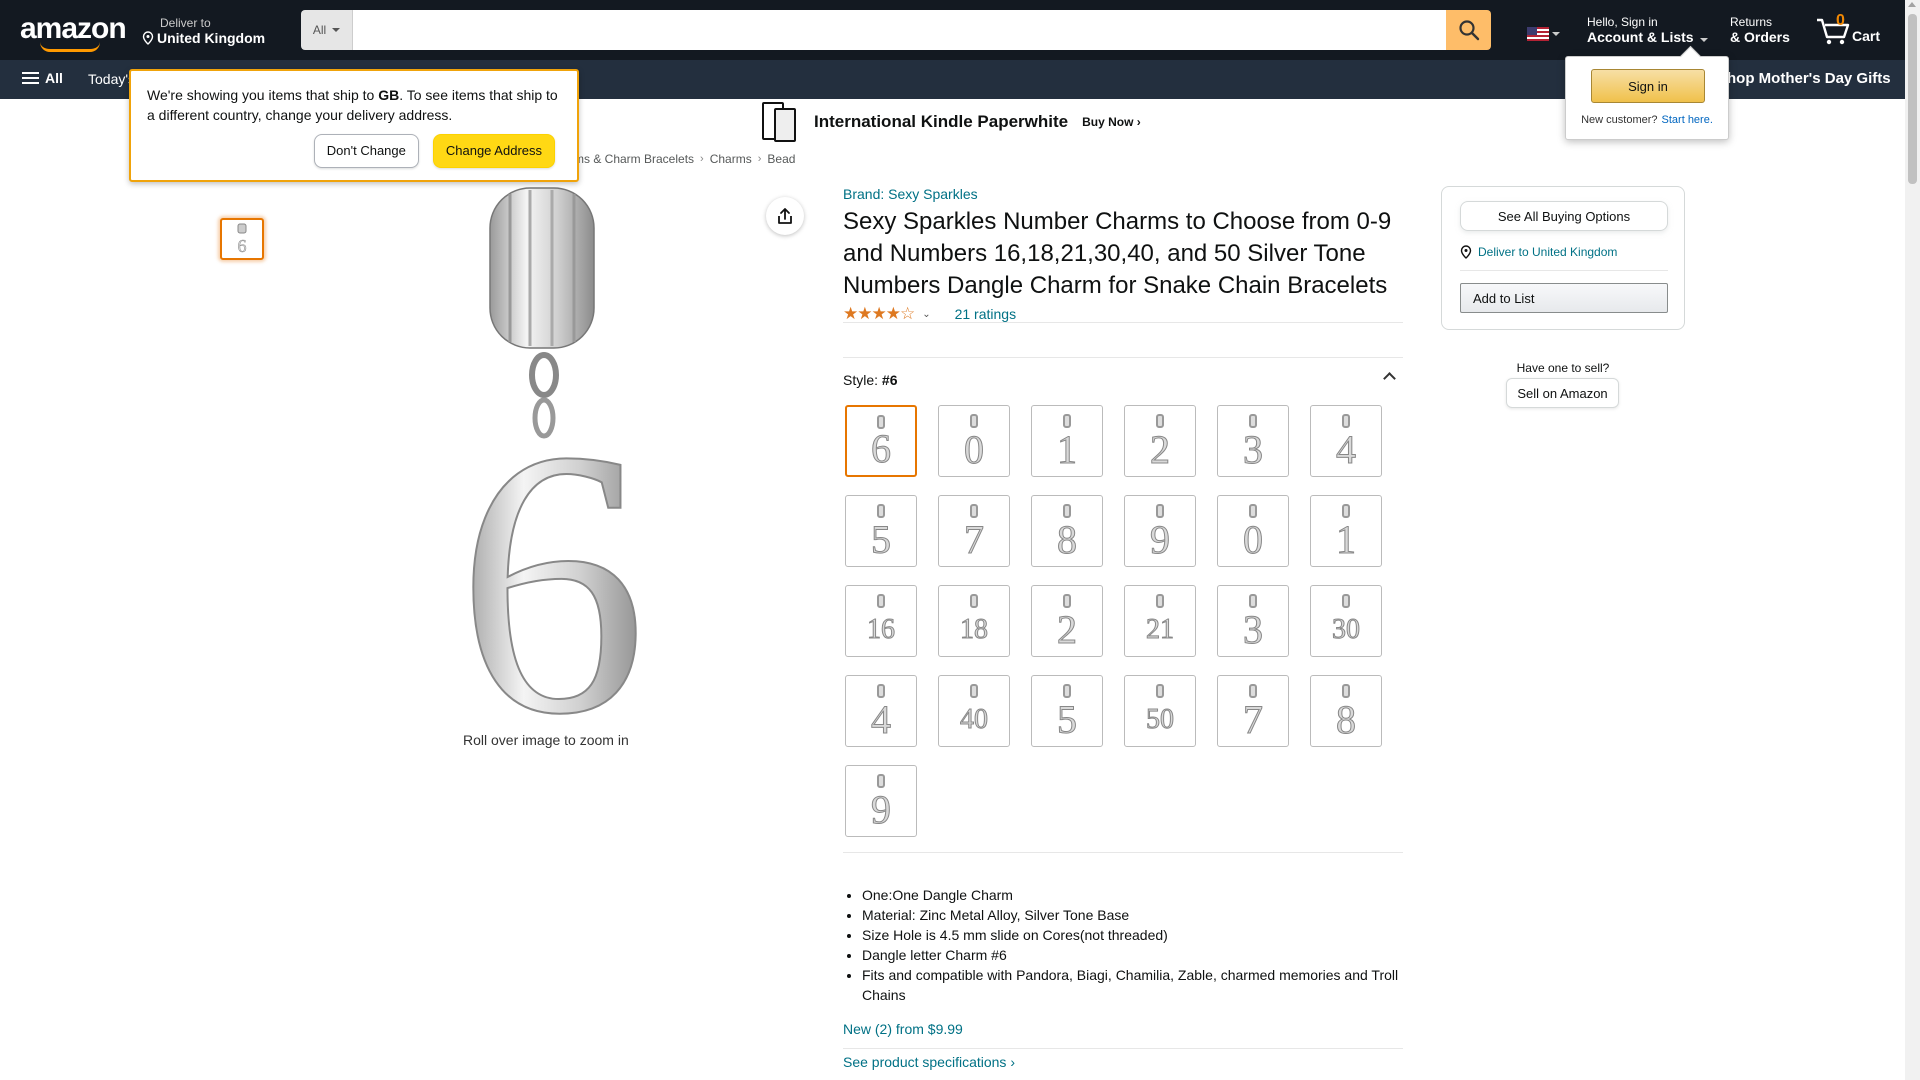 The image size is (1920, 1080). What do you see at coordinates (1564, 298) in the screenshot?
I see `add-to-list-button: Add to List` at bounding box center [1564, 298].